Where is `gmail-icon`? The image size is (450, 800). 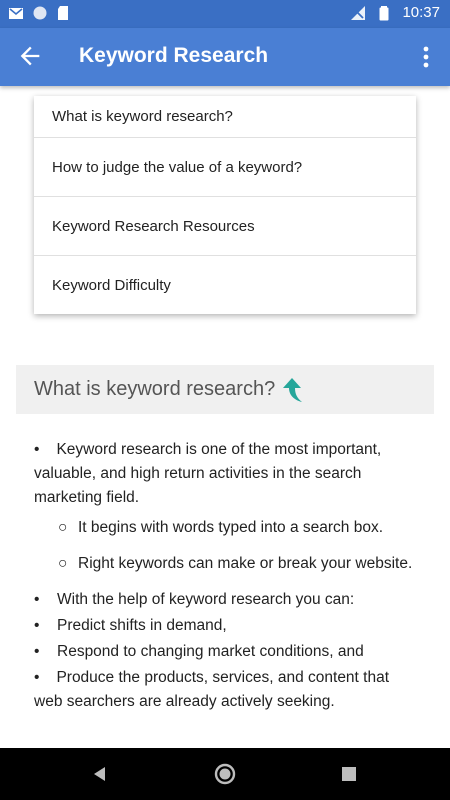
gmail-icon is located at coordinates (16, 13).